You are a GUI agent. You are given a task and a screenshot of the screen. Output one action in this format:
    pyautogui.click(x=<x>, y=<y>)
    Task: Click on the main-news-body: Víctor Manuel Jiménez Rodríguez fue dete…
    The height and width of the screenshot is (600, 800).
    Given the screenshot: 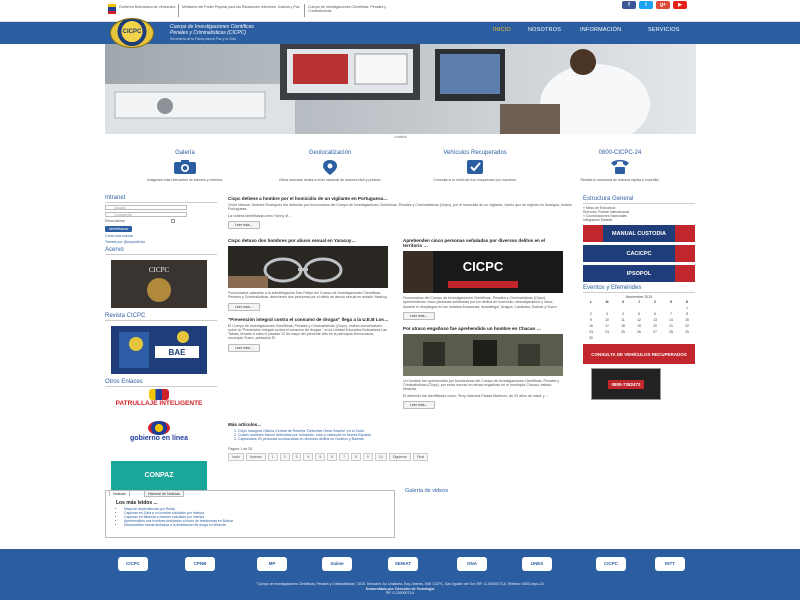 What is the action you would take?
    pyautogui.click(x=400, y=207)
    